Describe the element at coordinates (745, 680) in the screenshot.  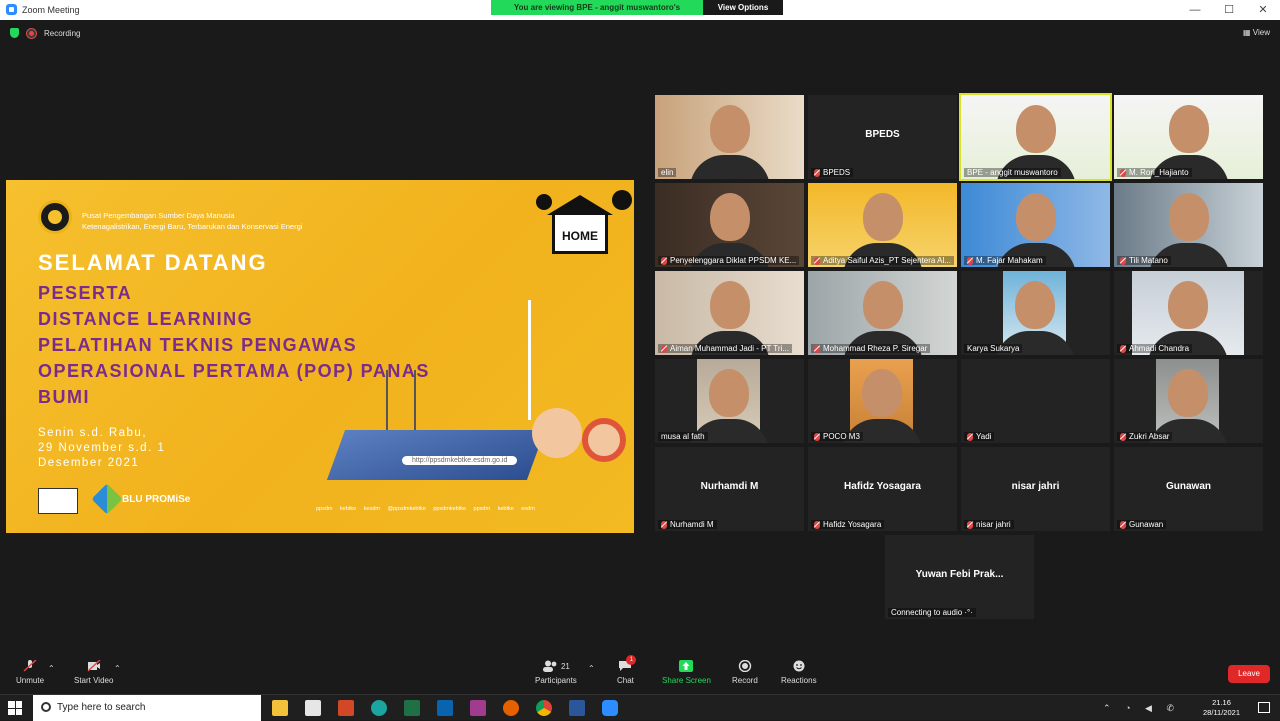
I see `record-label: Record` at that location.